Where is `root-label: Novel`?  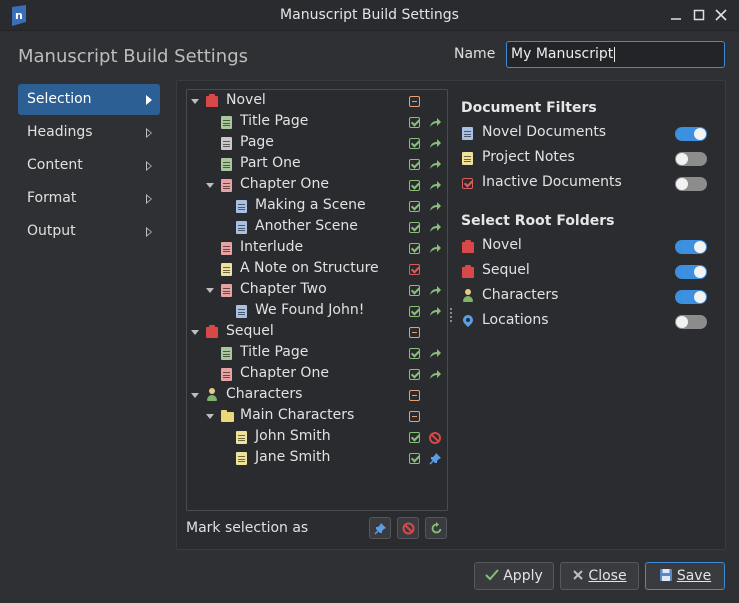
root-label: Novel is located at coordinates (502, 245).